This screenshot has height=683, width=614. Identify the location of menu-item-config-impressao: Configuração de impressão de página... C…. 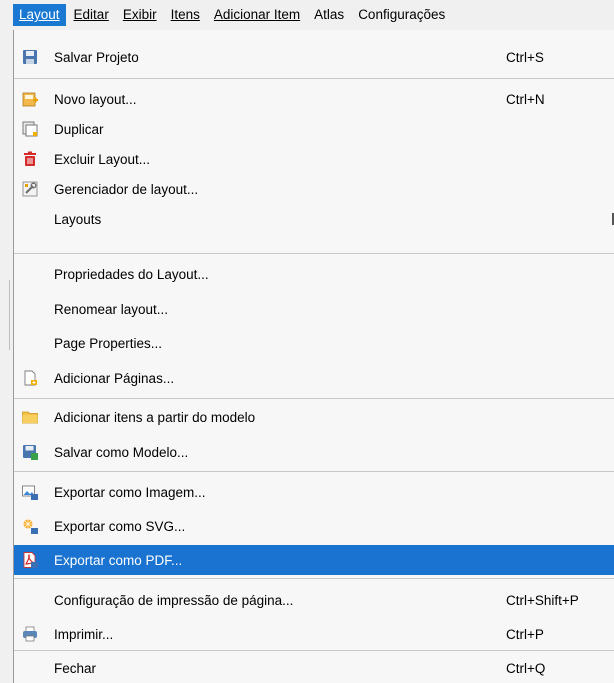
(314, 600).